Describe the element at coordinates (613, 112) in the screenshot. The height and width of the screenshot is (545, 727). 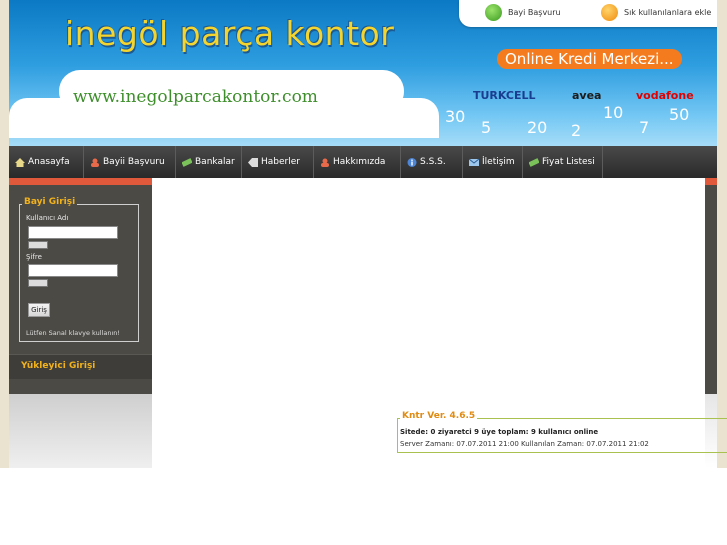
I see `credit-number: 10` at that location.